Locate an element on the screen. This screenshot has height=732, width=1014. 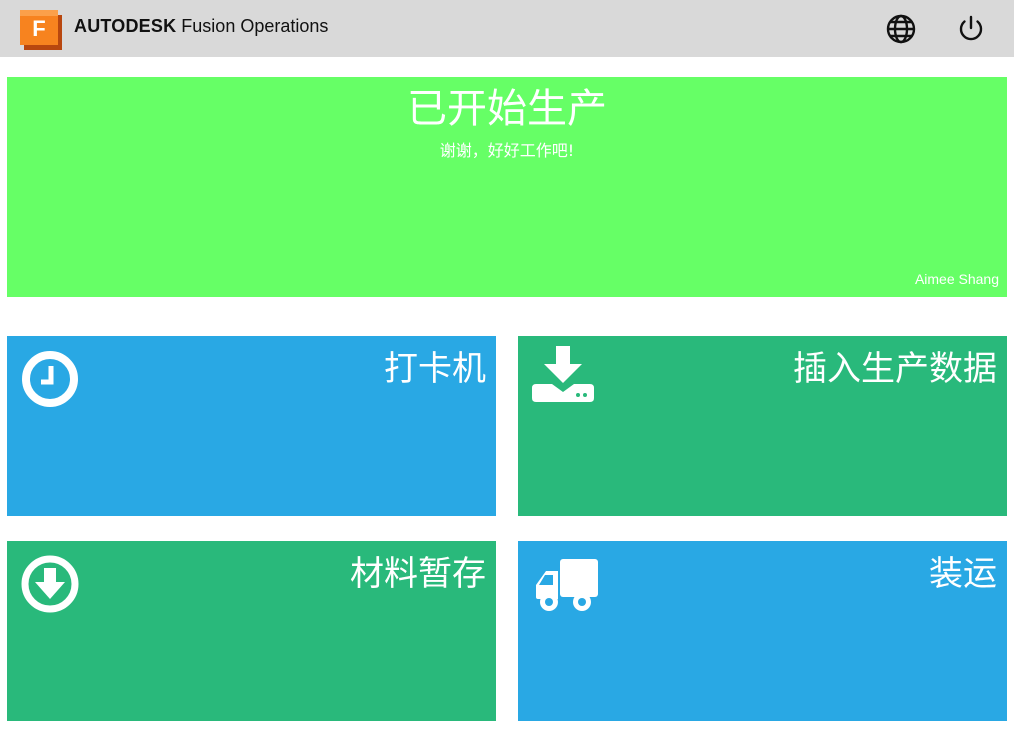
tile-material-staging: 材料暂存 is located at coordinates (251, 631).